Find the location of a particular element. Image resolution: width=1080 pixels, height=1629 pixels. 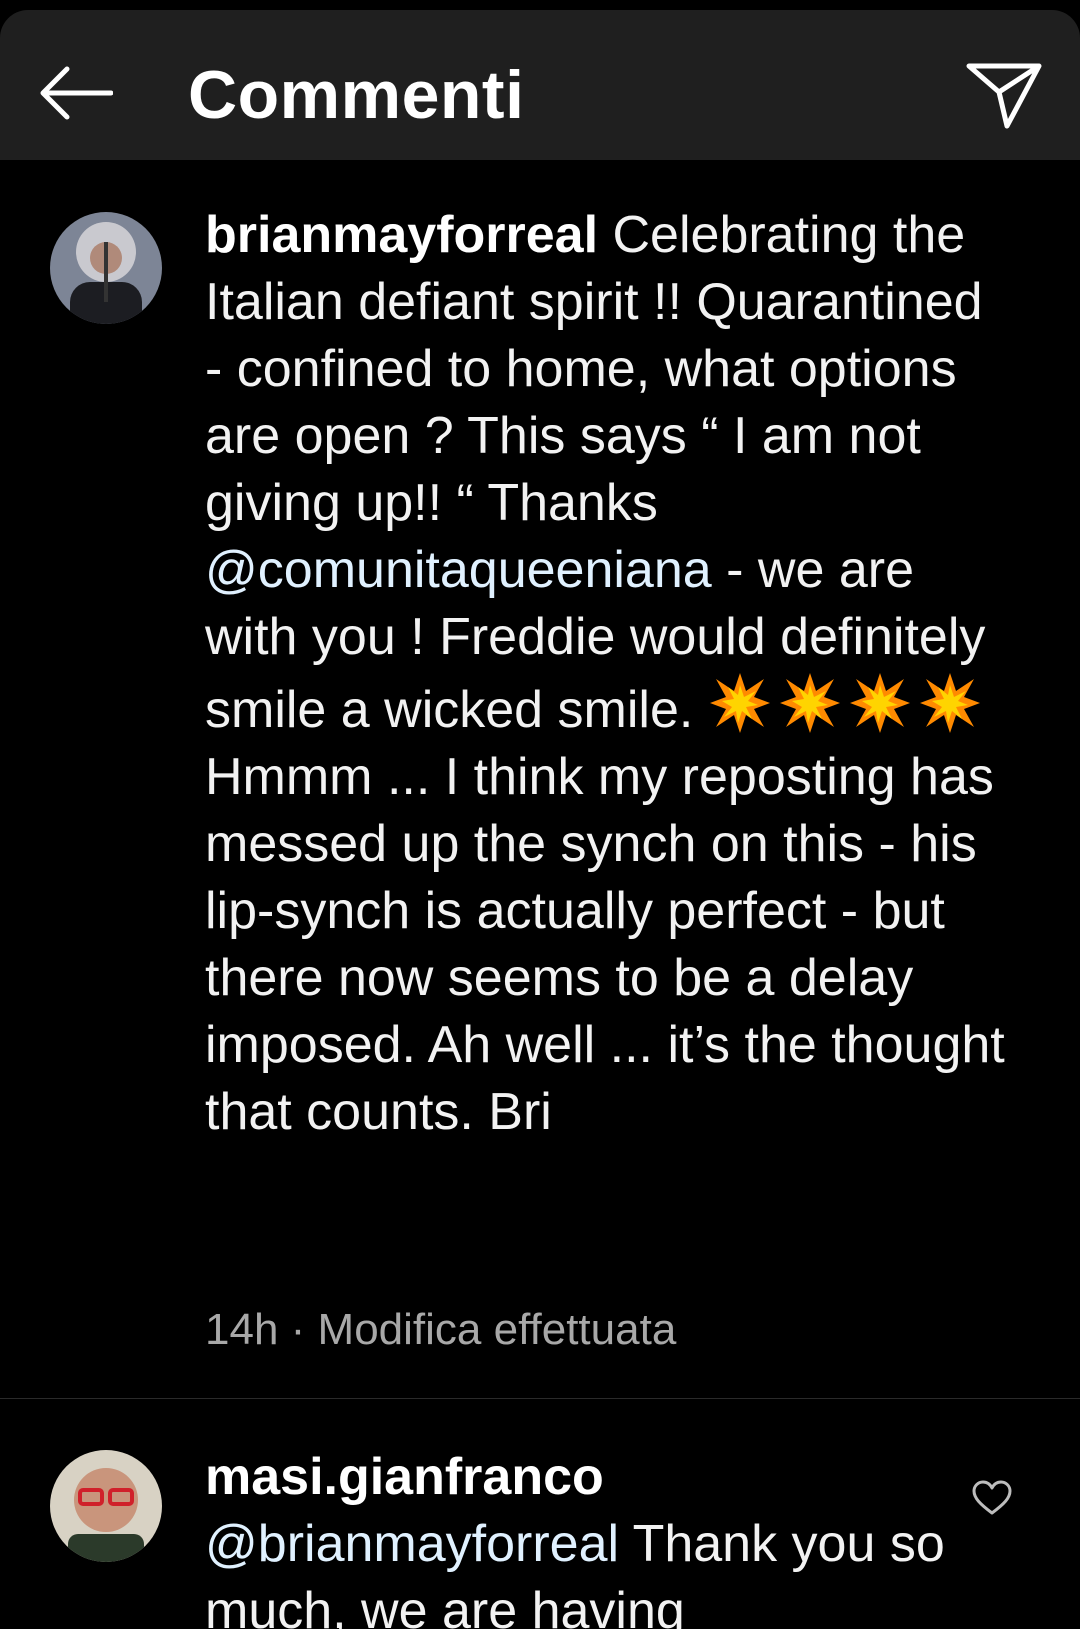

back-button is located at coordinates (75, 93).